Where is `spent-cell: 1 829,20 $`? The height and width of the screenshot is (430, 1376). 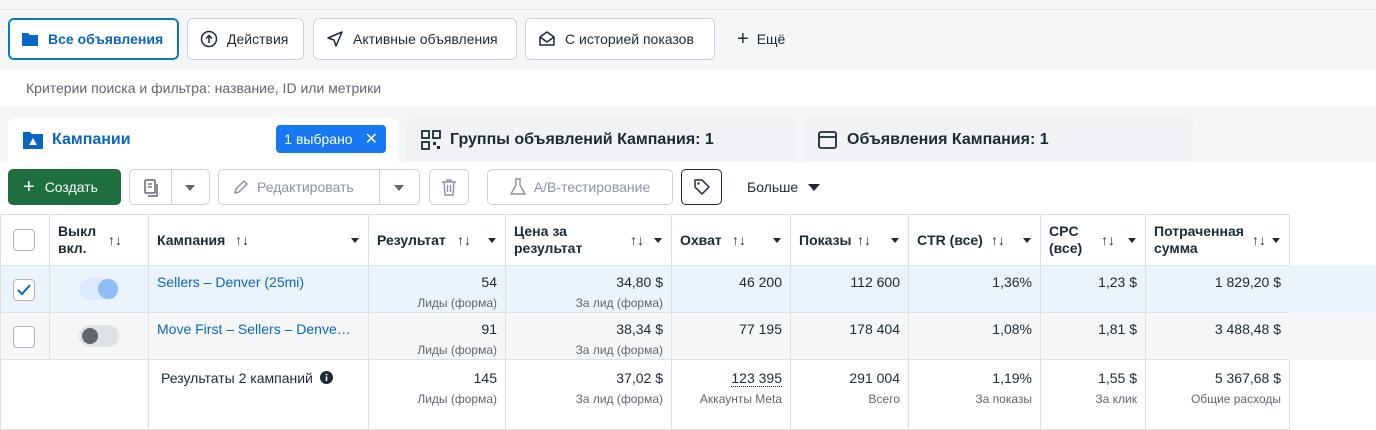
spent-cell: 1 829,20 $ is located at coordinates (1217, 289).